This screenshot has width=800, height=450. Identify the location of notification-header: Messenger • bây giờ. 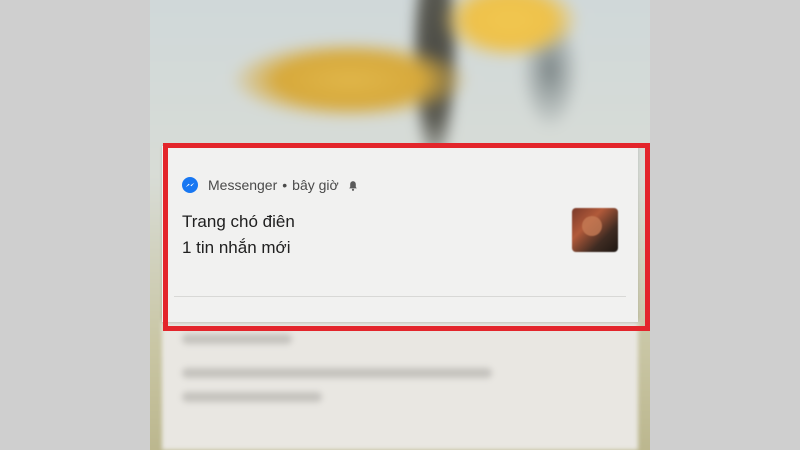
(270, 185).